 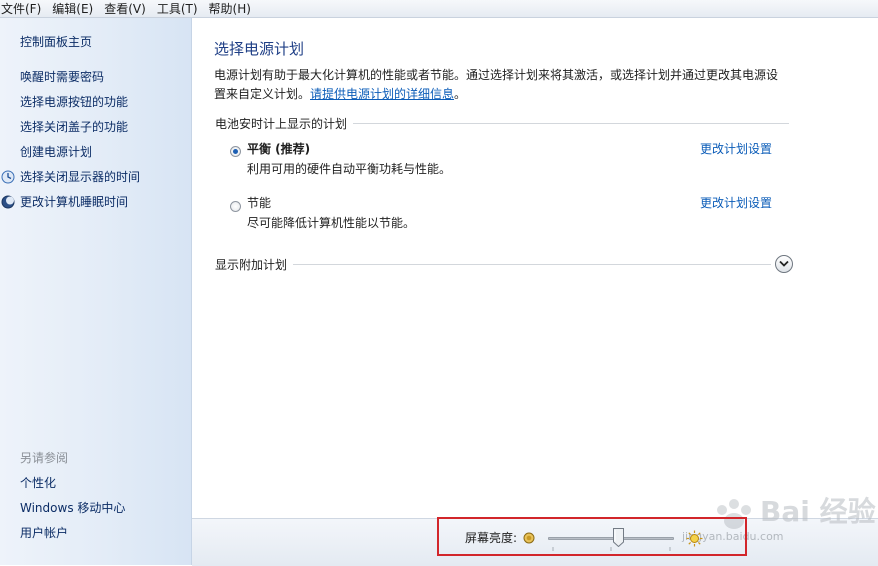 I want to click on menu-file: 文件(F), so click(x=25, y=9).